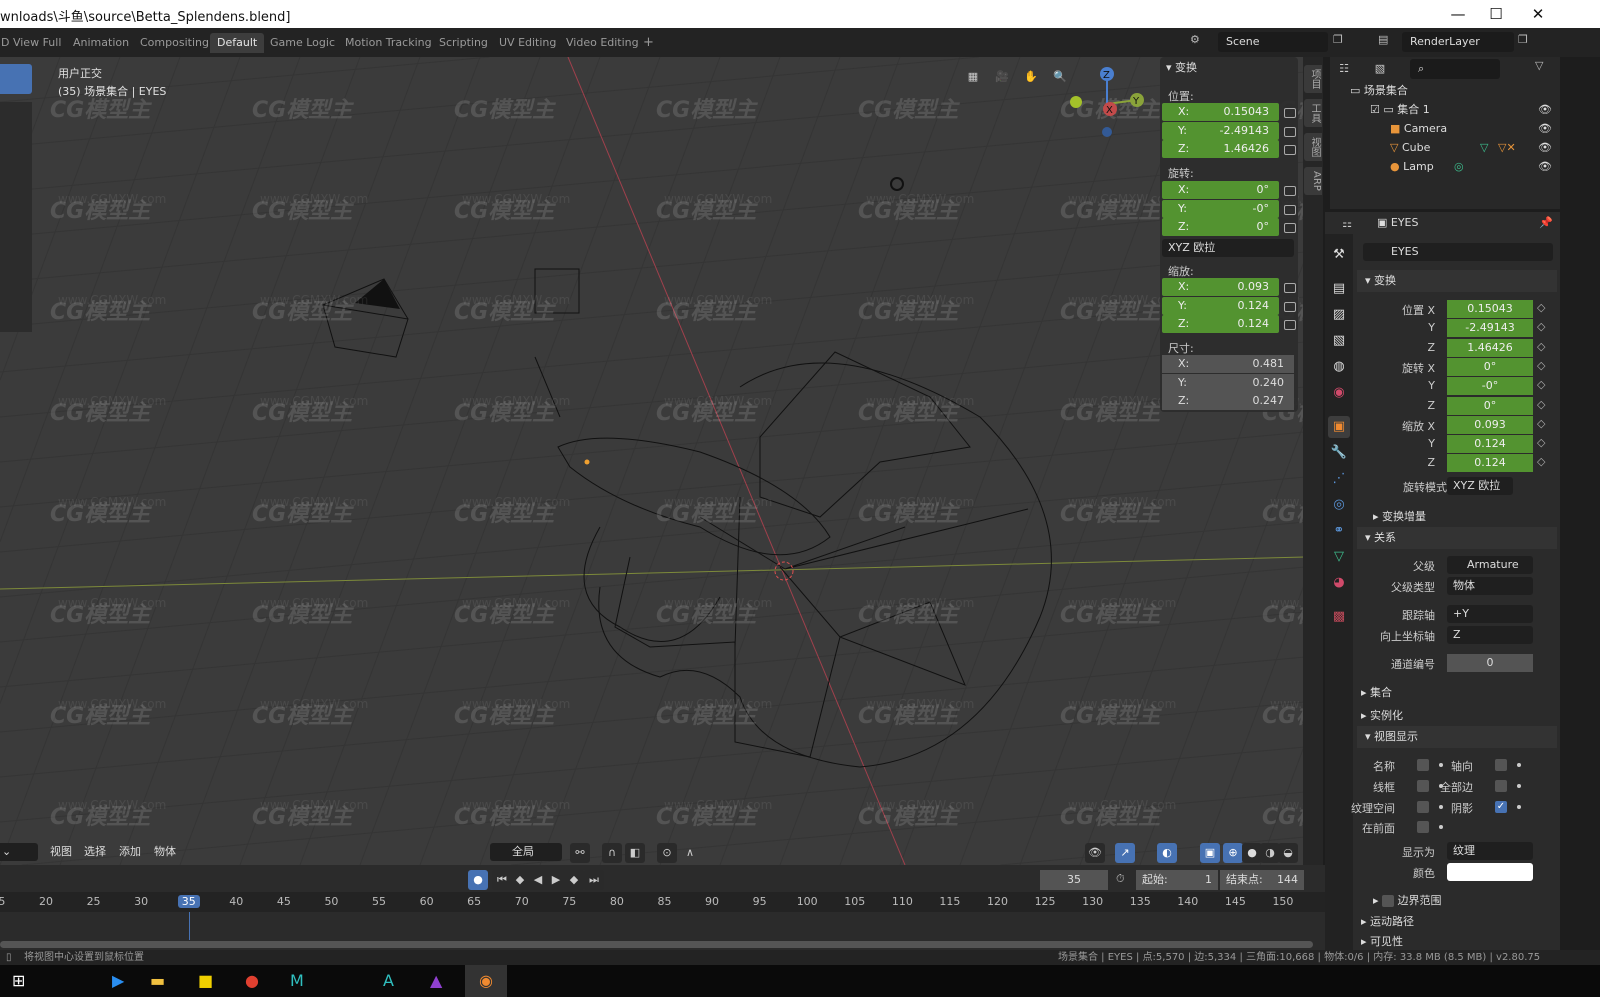  What do you see at coordinates (1220, 149) in the screenshot?
I see `location-field: Z: 1.46426` at bounding box center [1220, 149].